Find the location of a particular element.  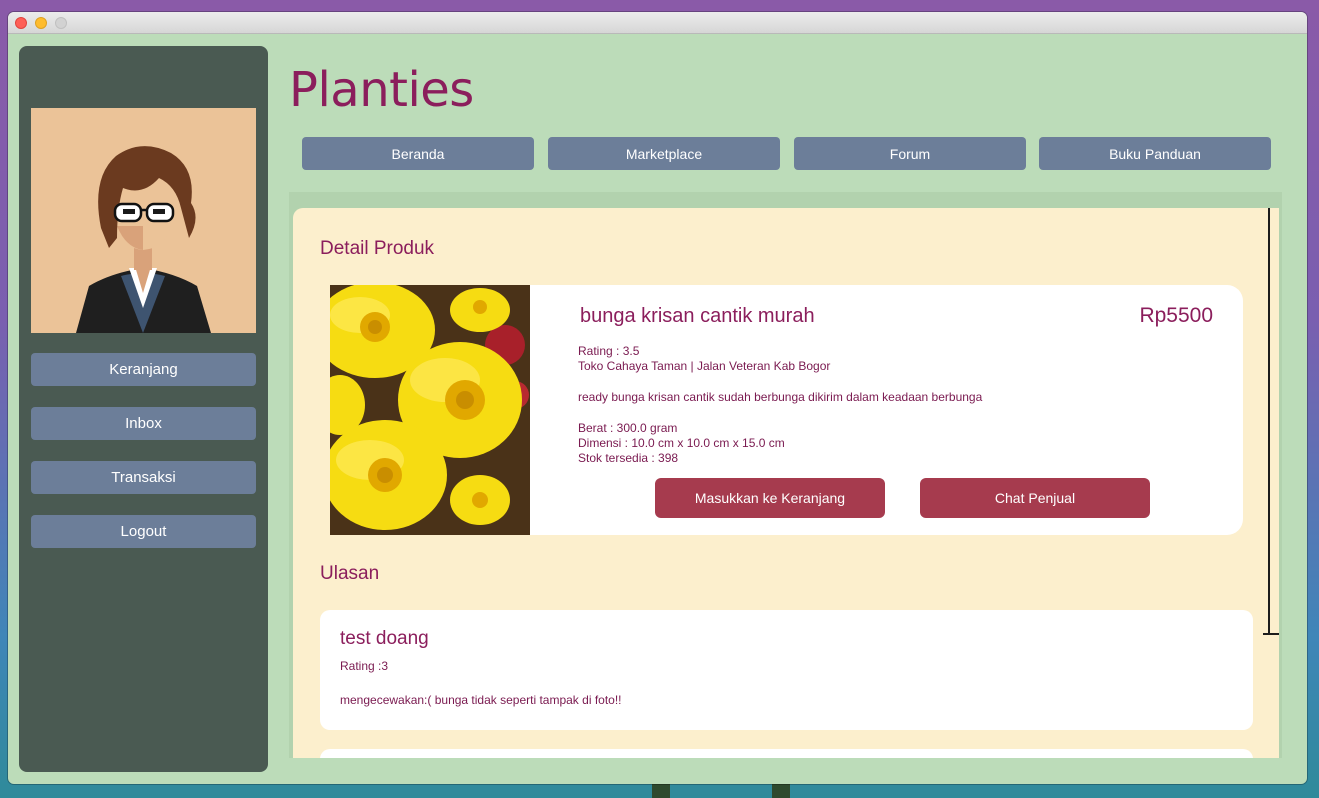

review-title: test doang is located at coordinates (384, 638).